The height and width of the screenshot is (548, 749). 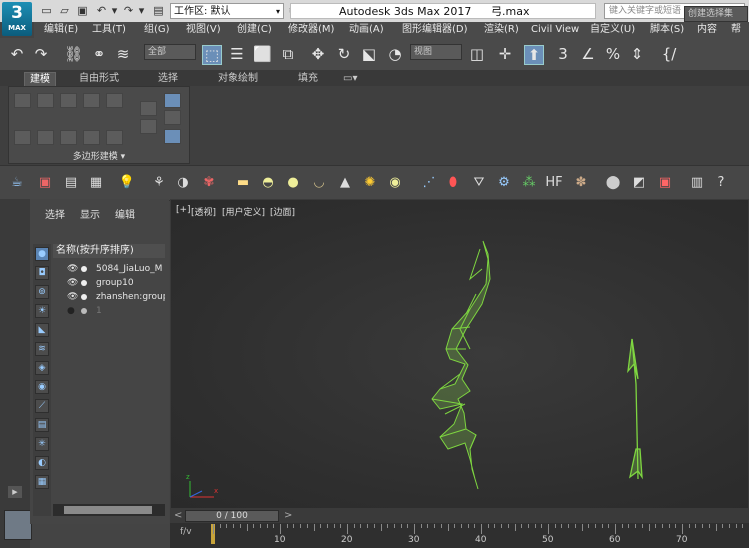 I want to click on ribbon-button-a, so click(x=22, y=137).